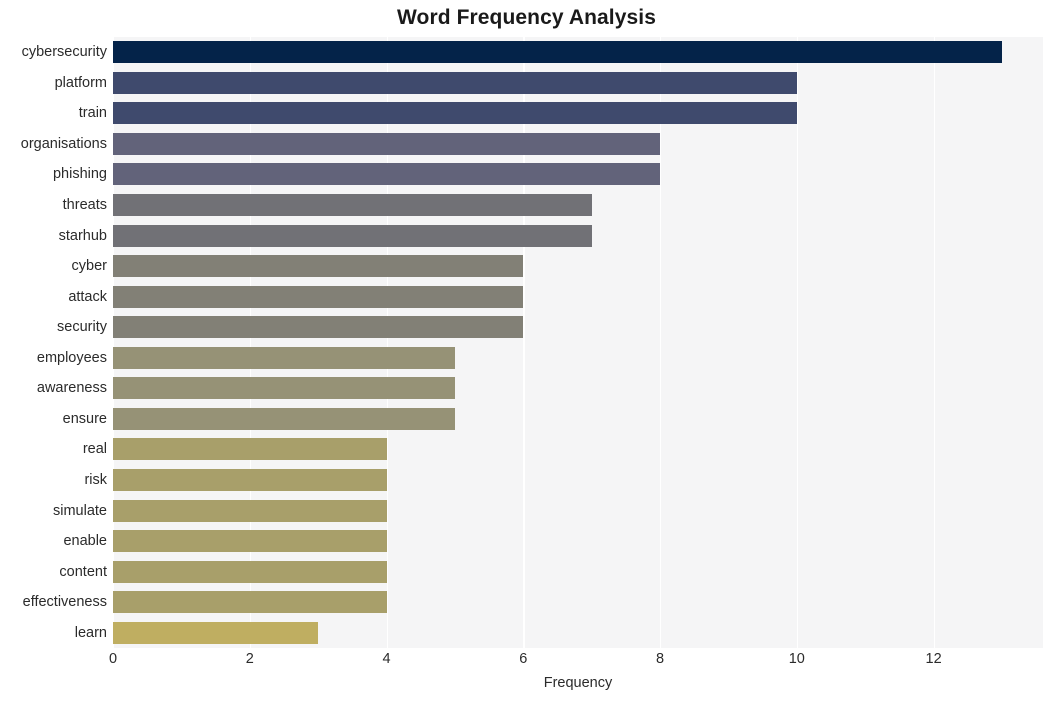  I want to click on x-tick-label-0: 0, so click(113, 659).